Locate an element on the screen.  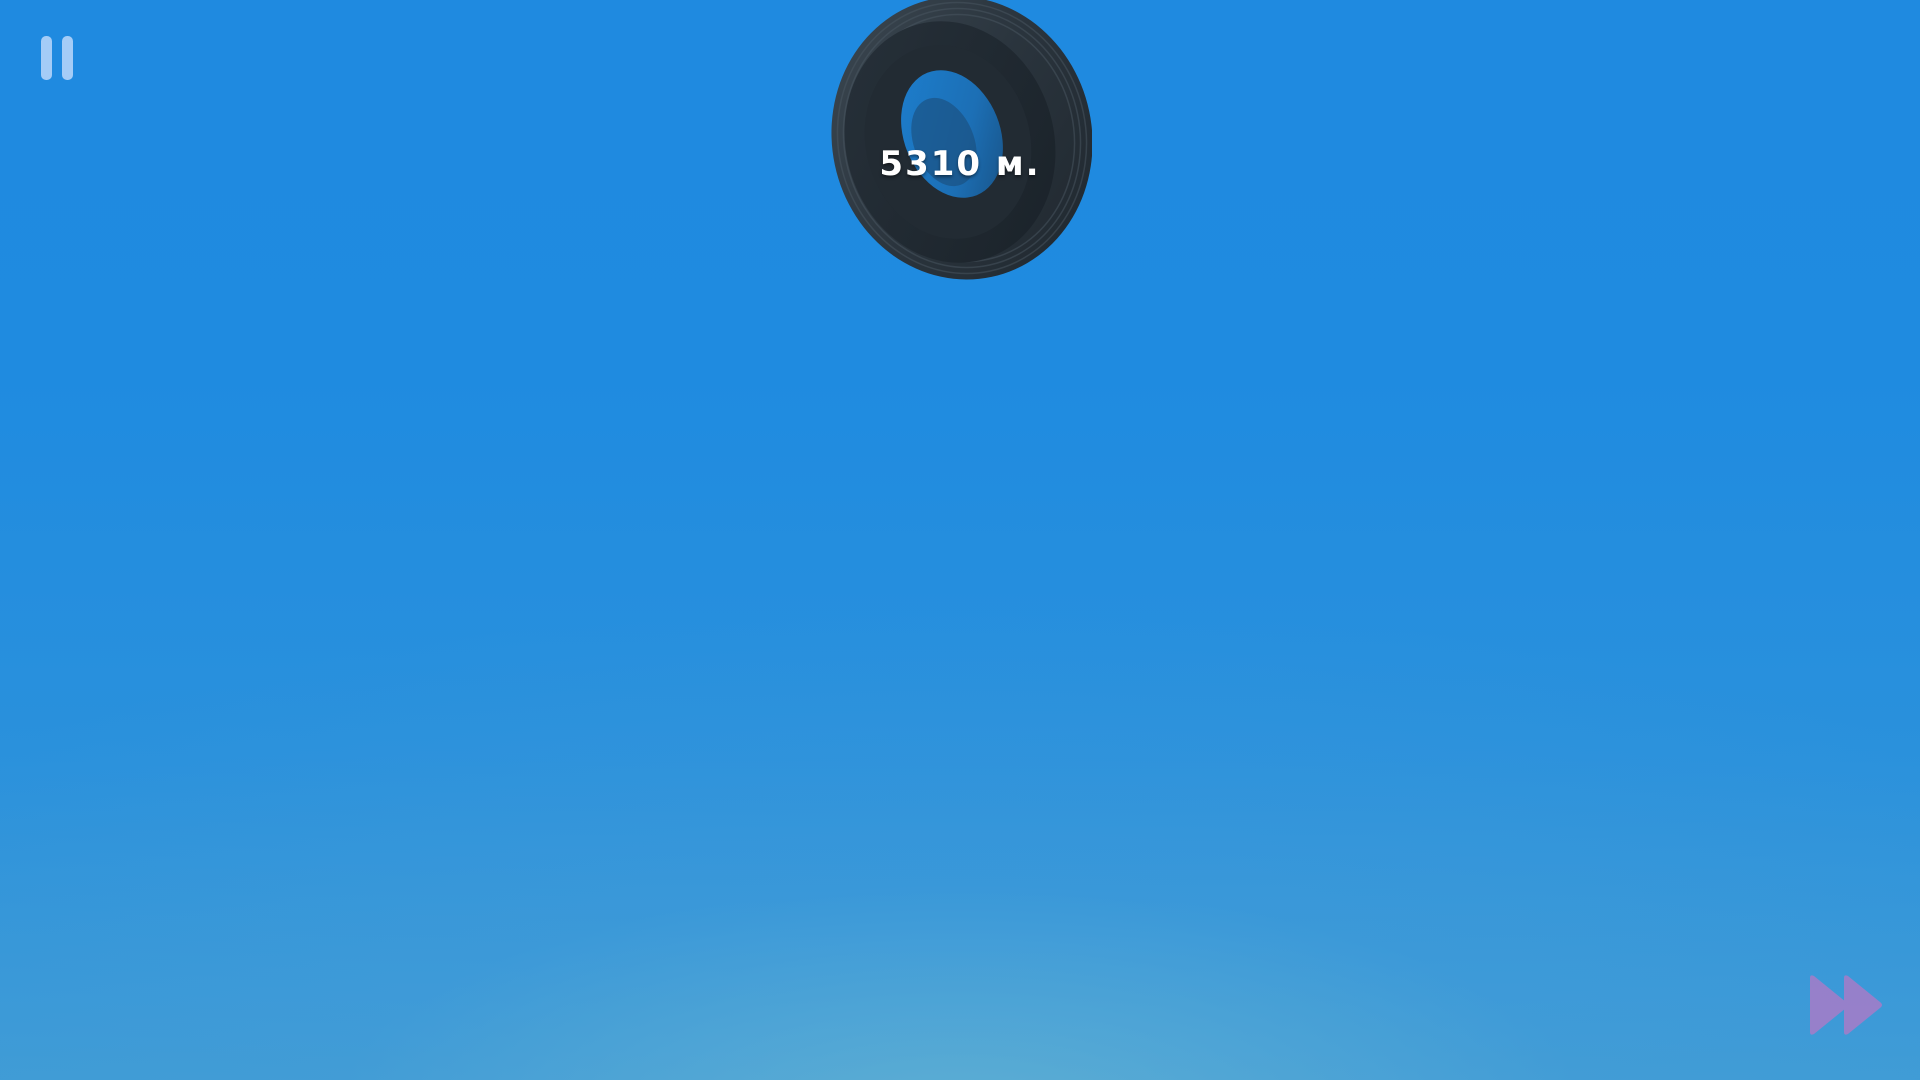
pause-button is located at coordinates (58, 58).